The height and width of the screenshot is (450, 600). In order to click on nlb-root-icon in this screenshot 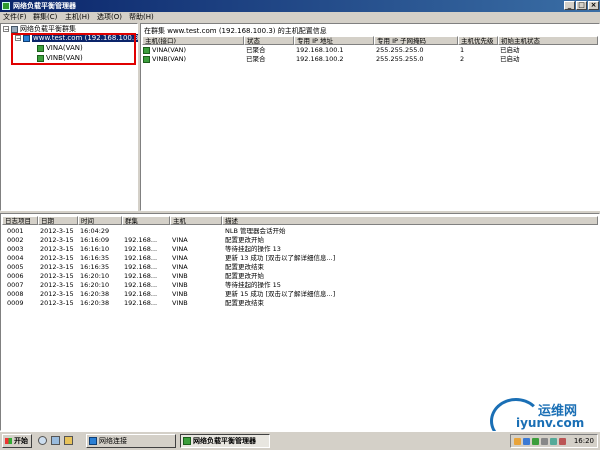, I will do `click(14, 29)`.